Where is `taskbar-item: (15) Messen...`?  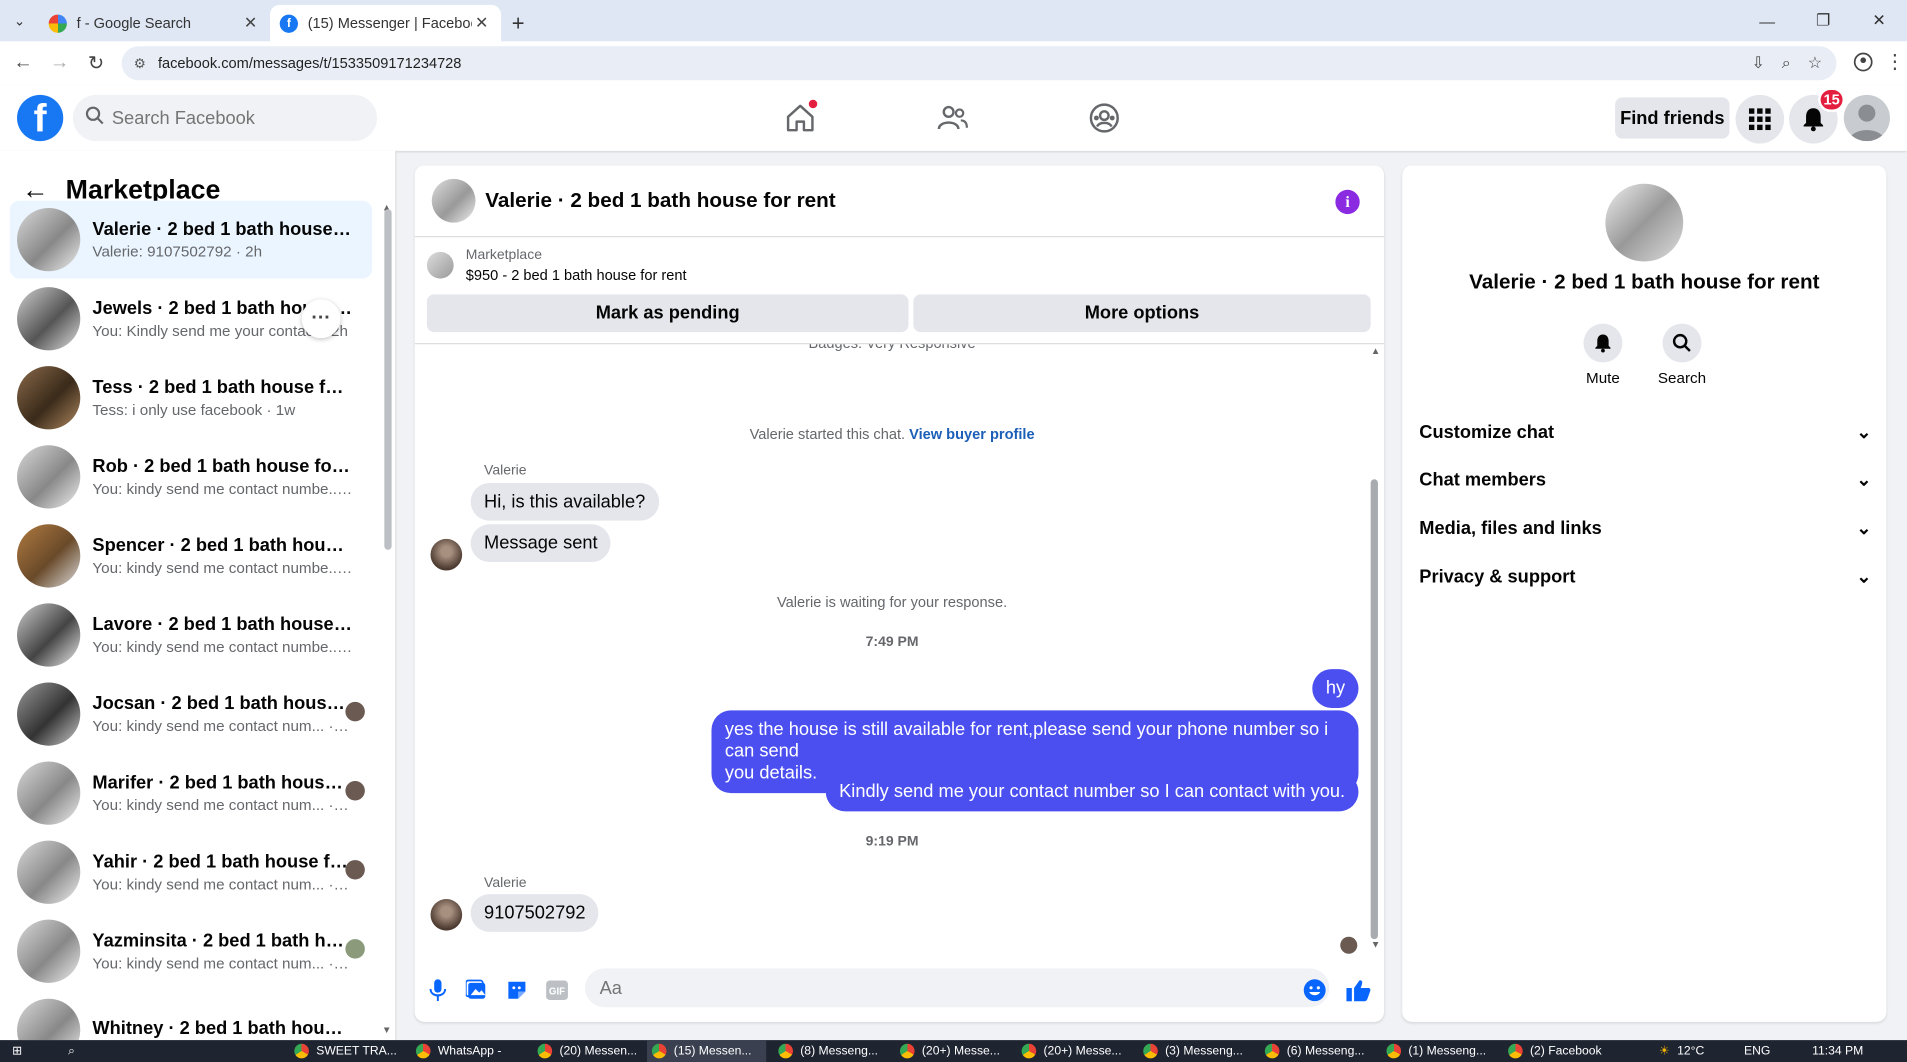 taskbar-item: (15) Messen... is located at coordinates (707, 1051).